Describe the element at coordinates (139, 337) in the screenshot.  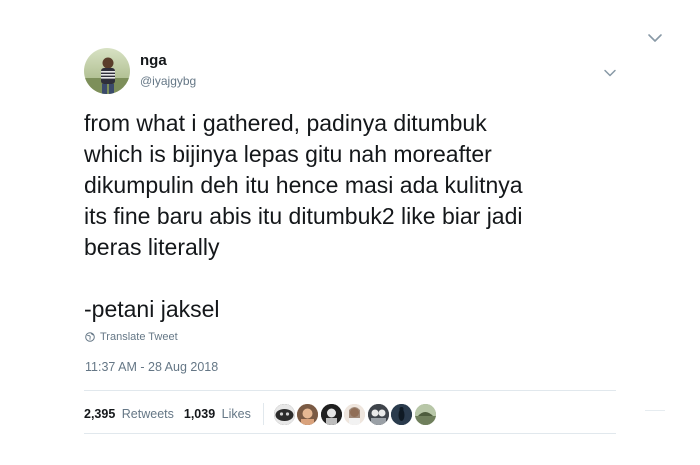
I see `translate-tweet-label: Translate Tweet` at that location.